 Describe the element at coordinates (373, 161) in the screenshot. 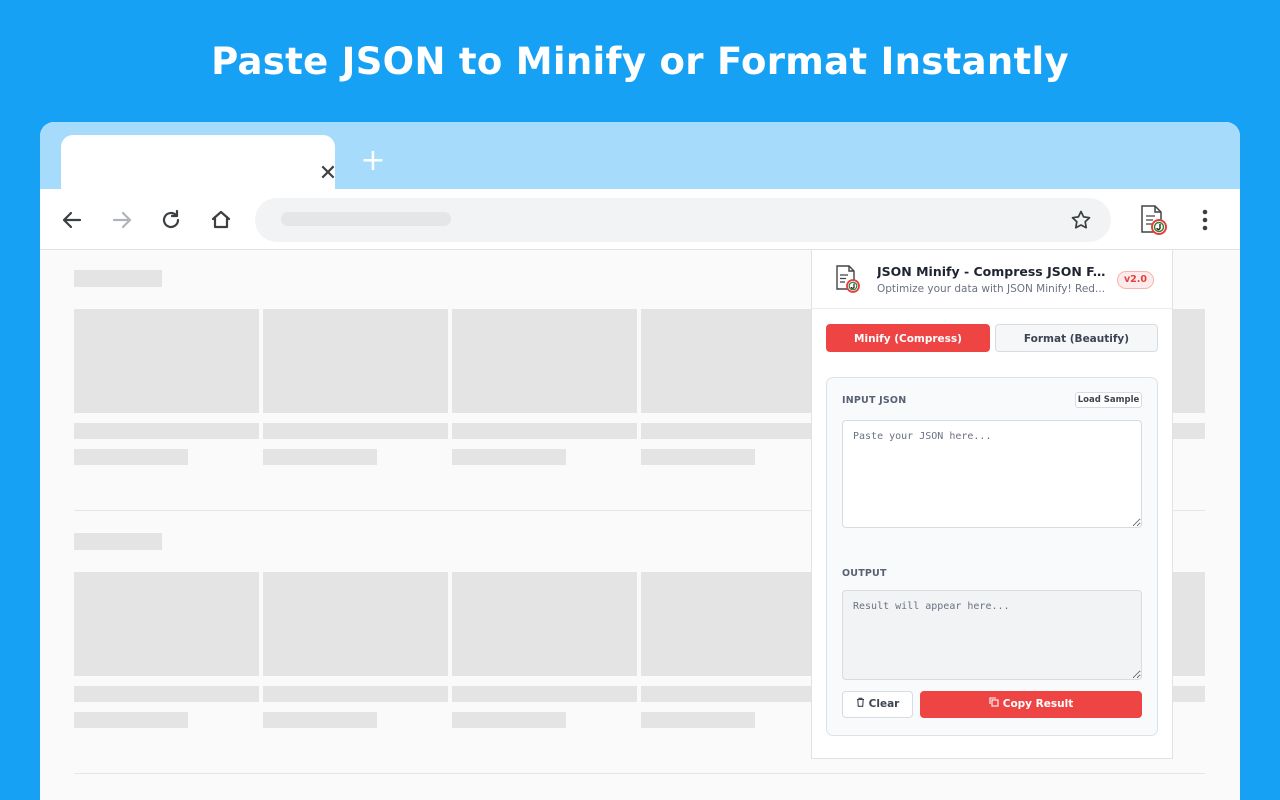

I see `new-tab-icon: +` at that location.